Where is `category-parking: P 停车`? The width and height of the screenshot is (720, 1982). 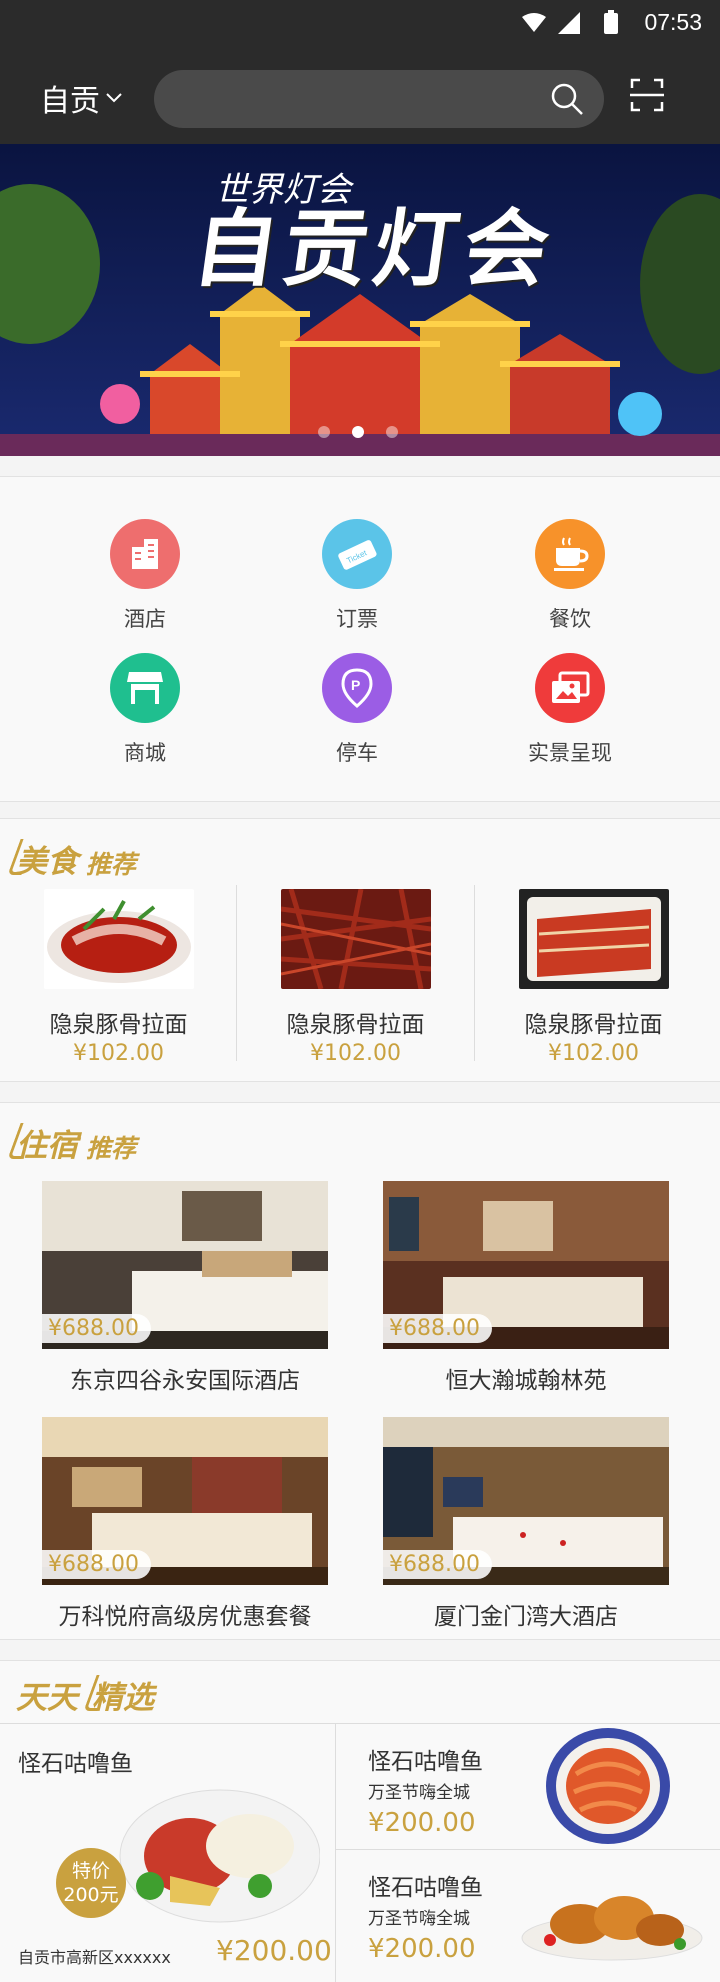
category-parking: P 停车 is located at coordinates (357, 710).